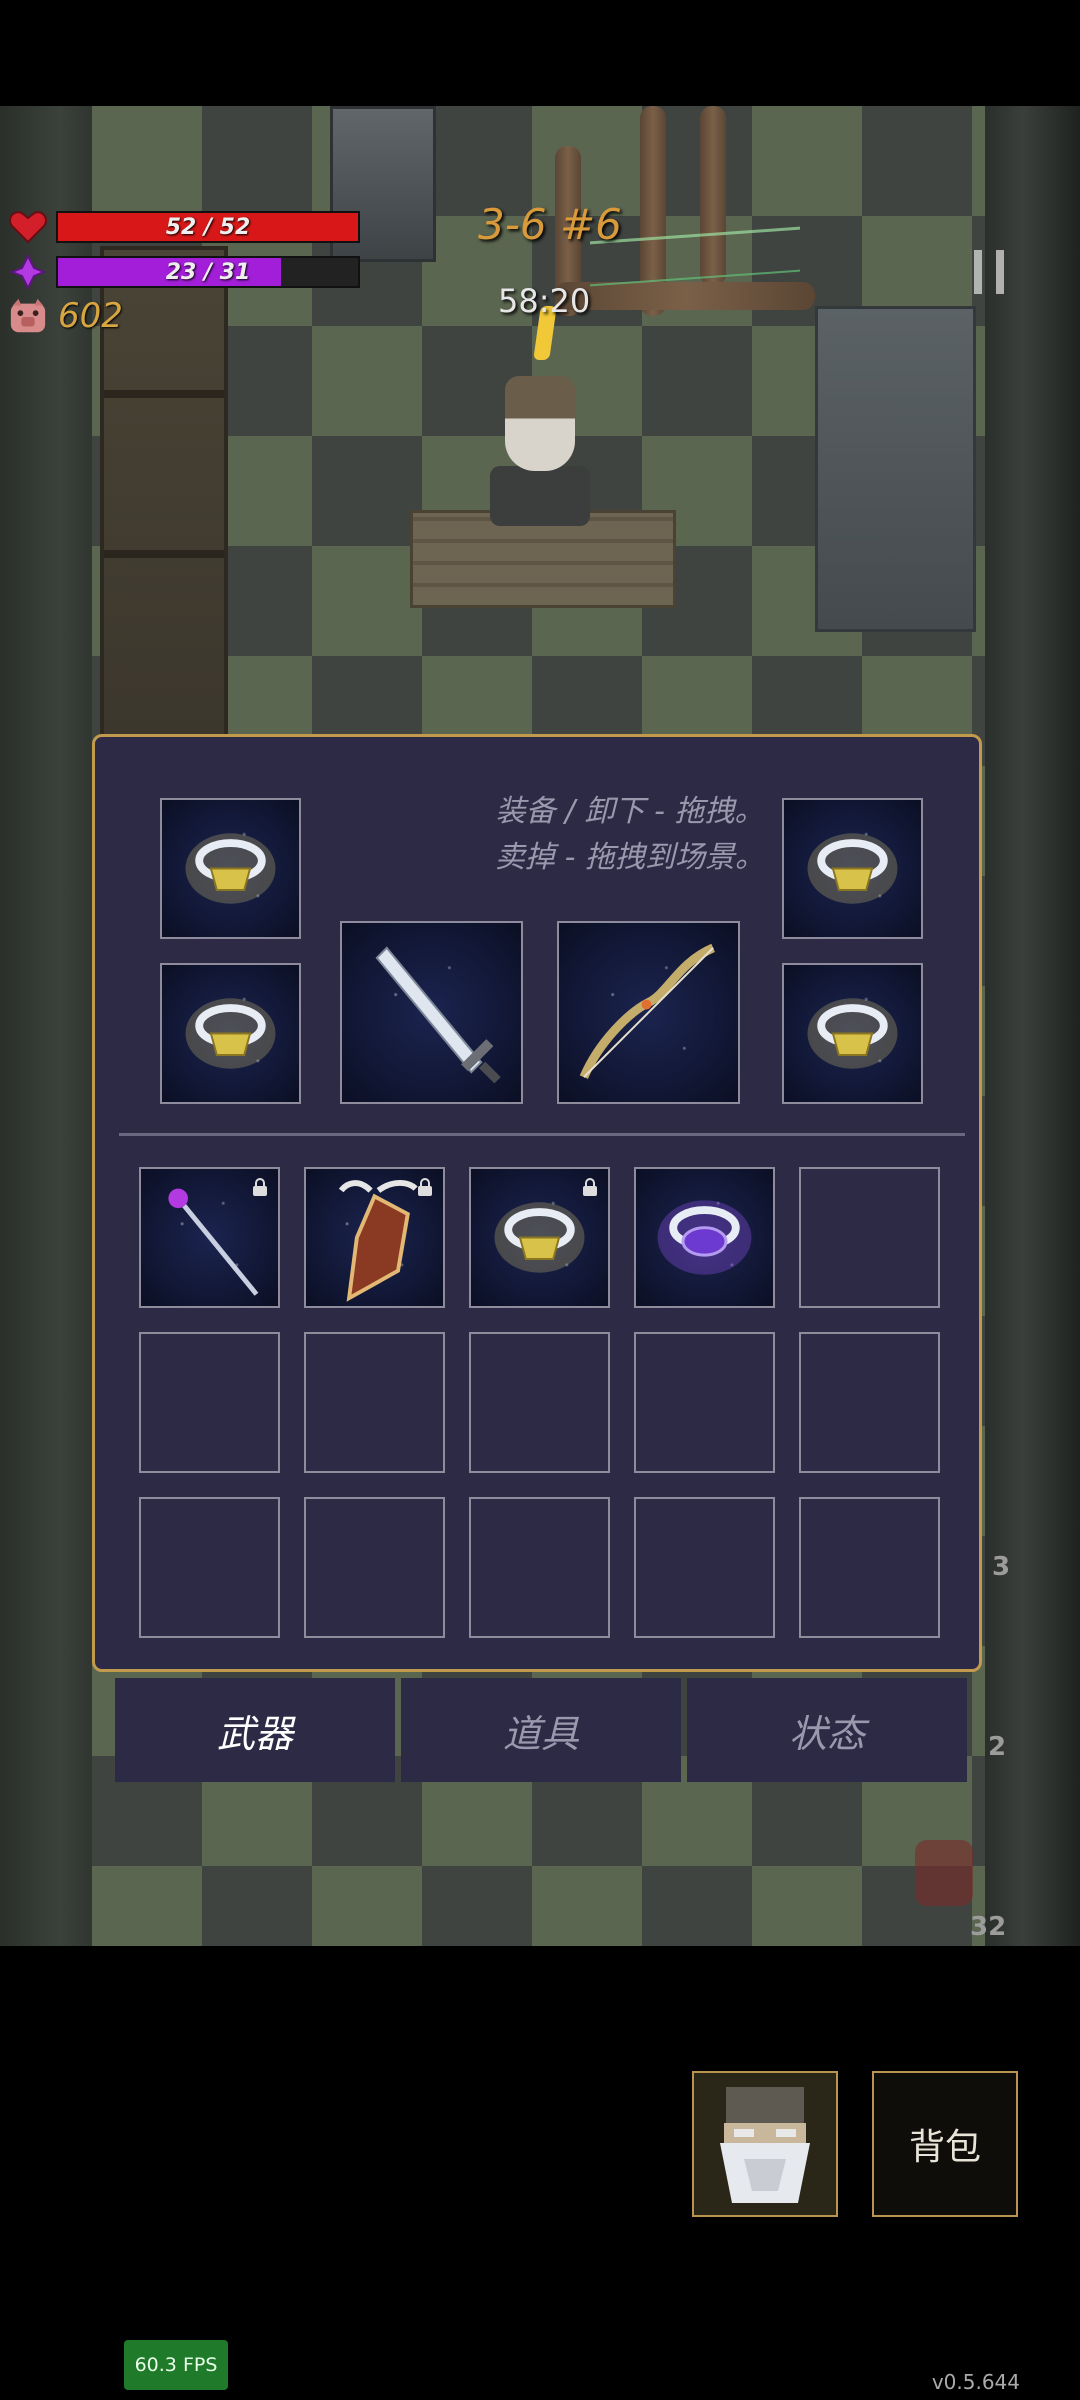  What do you see at coordinates (541, 1730) in the screenshot?
I see `tab-items: 道具` at bounding box center [541, 1730].